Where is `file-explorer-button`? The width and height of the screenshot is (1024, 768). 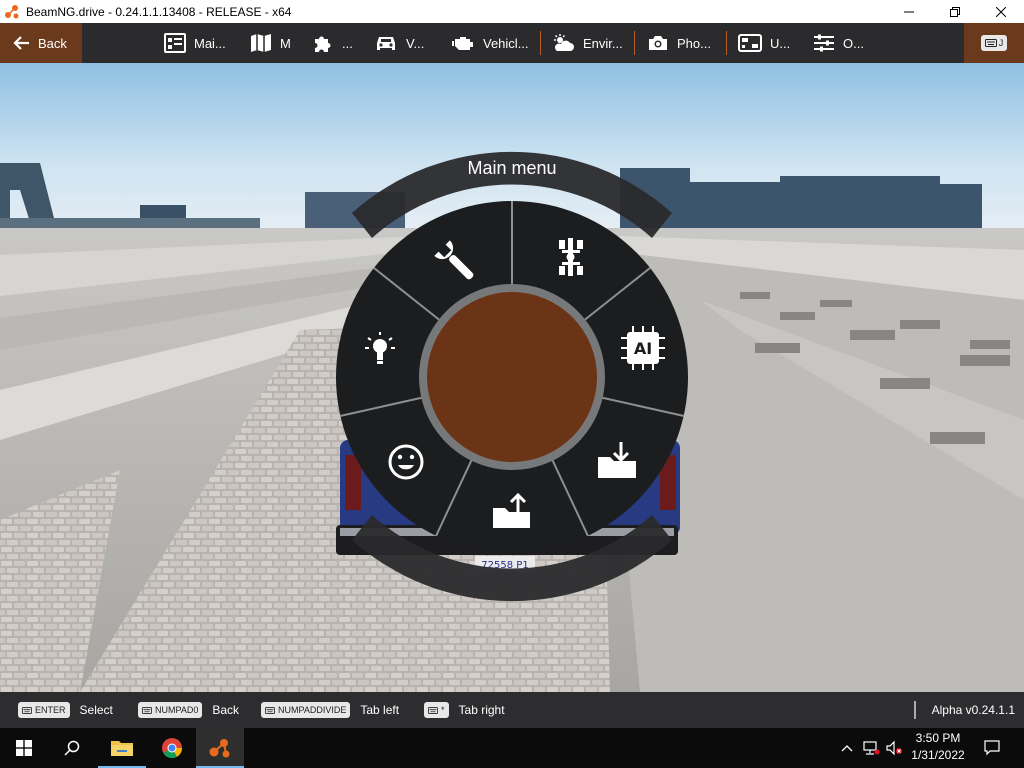 file-explorer-button is located at coordinates (122, 748).